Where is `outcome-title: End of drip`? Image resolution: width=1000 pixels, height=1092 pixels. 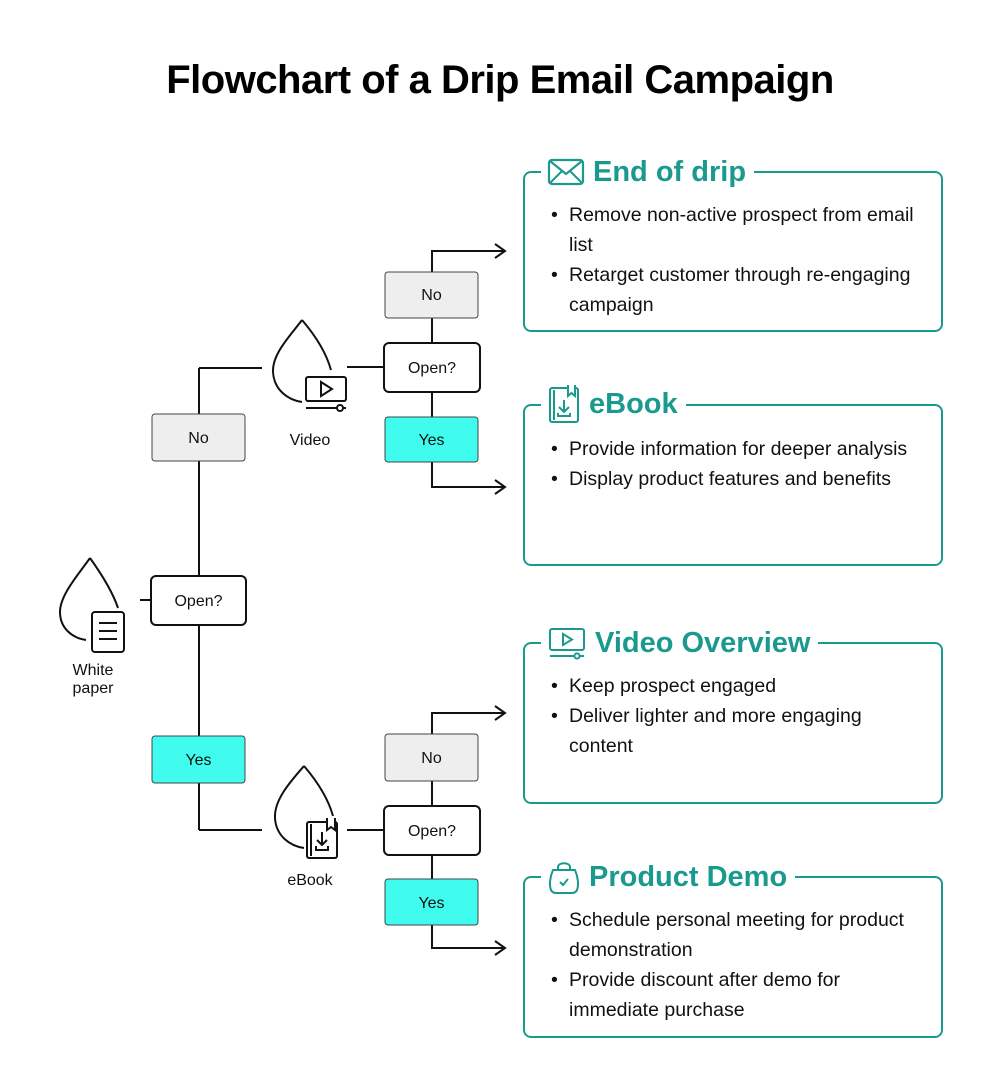
outcome-title: End of drip is located at coordinates (670, 171).